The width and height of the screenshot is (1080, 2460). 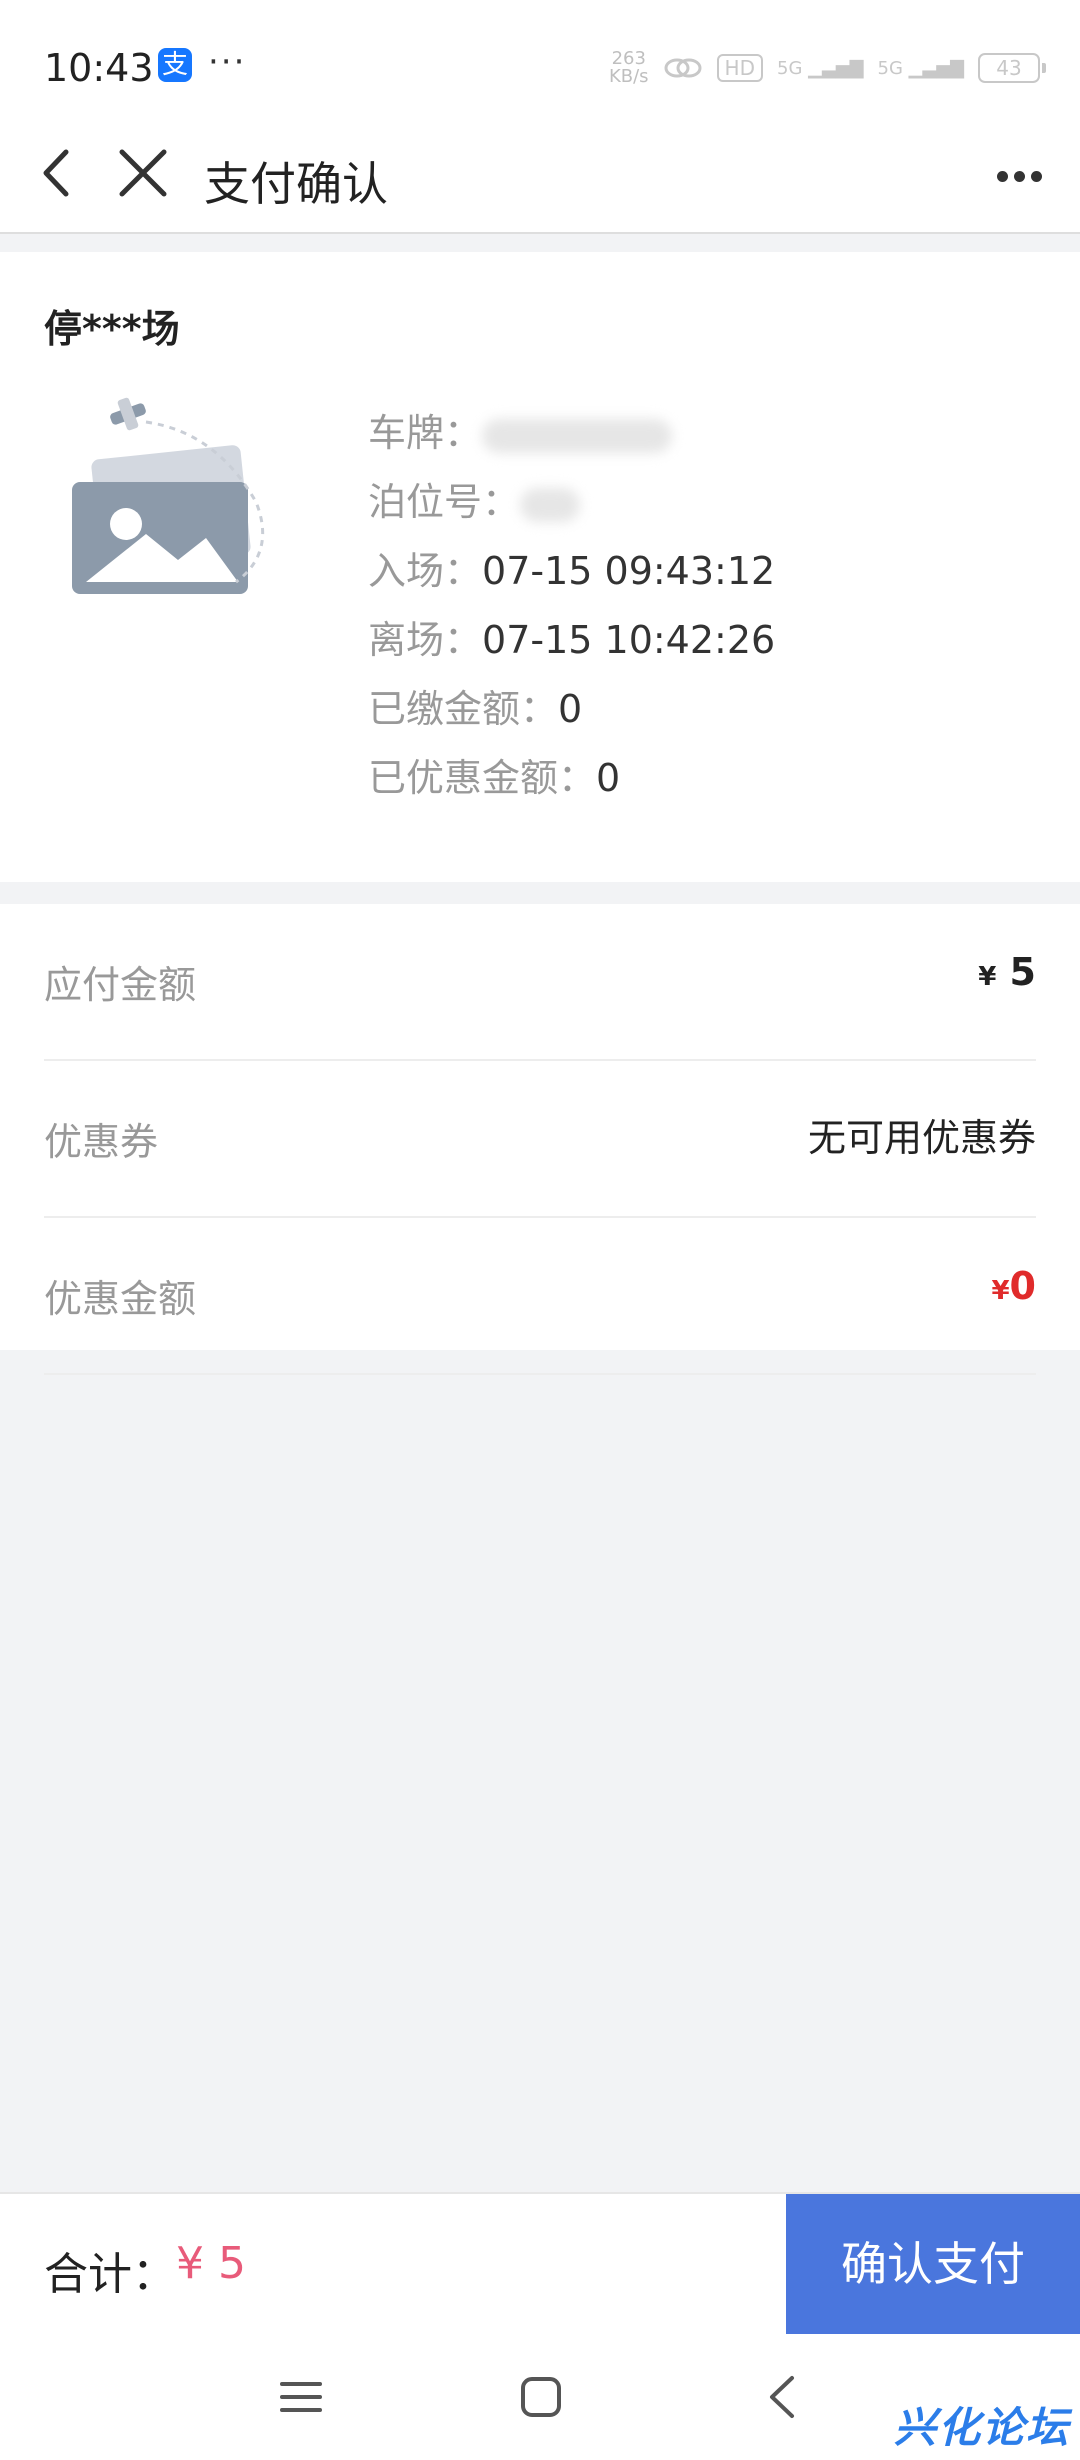 What do you see at coordinates (1007, 972) in the screenshot?
I see `due-amount: ¥ 5` at bounding box center [1007, 972].